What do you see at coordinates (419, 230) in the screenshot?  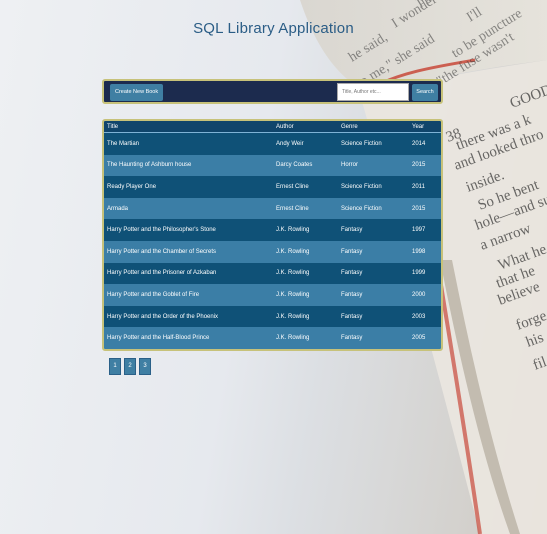 I see `cell-year: 1997` at bounding box center [419, 230].